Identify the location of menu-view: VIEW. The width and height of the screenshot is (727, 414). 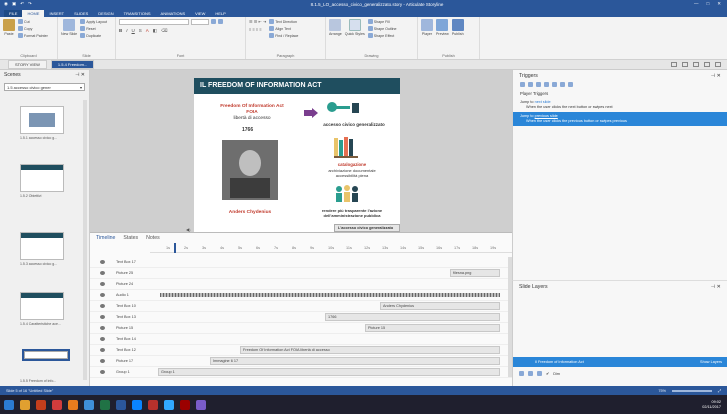
(200, 13).